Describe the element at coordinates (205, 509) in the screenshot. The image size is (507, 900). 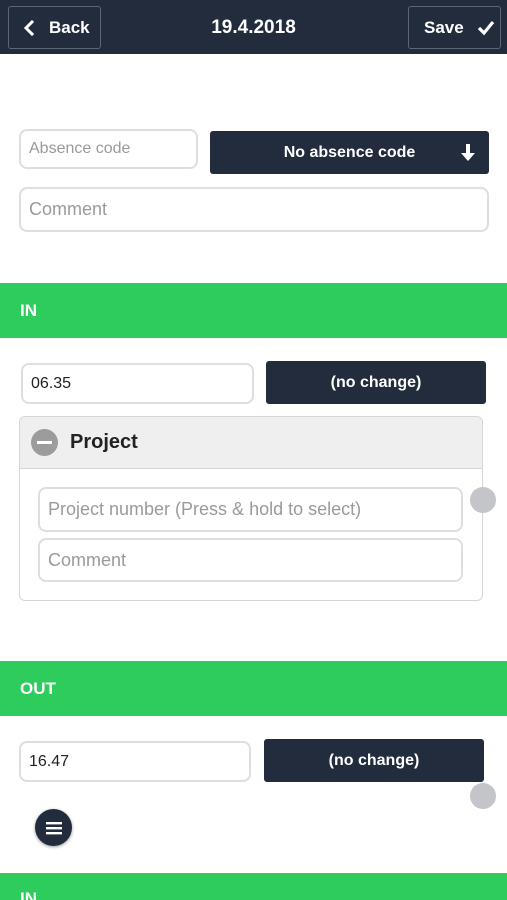
I see `project-number-placeholder: Project number (Press & hold to select)` at that location.